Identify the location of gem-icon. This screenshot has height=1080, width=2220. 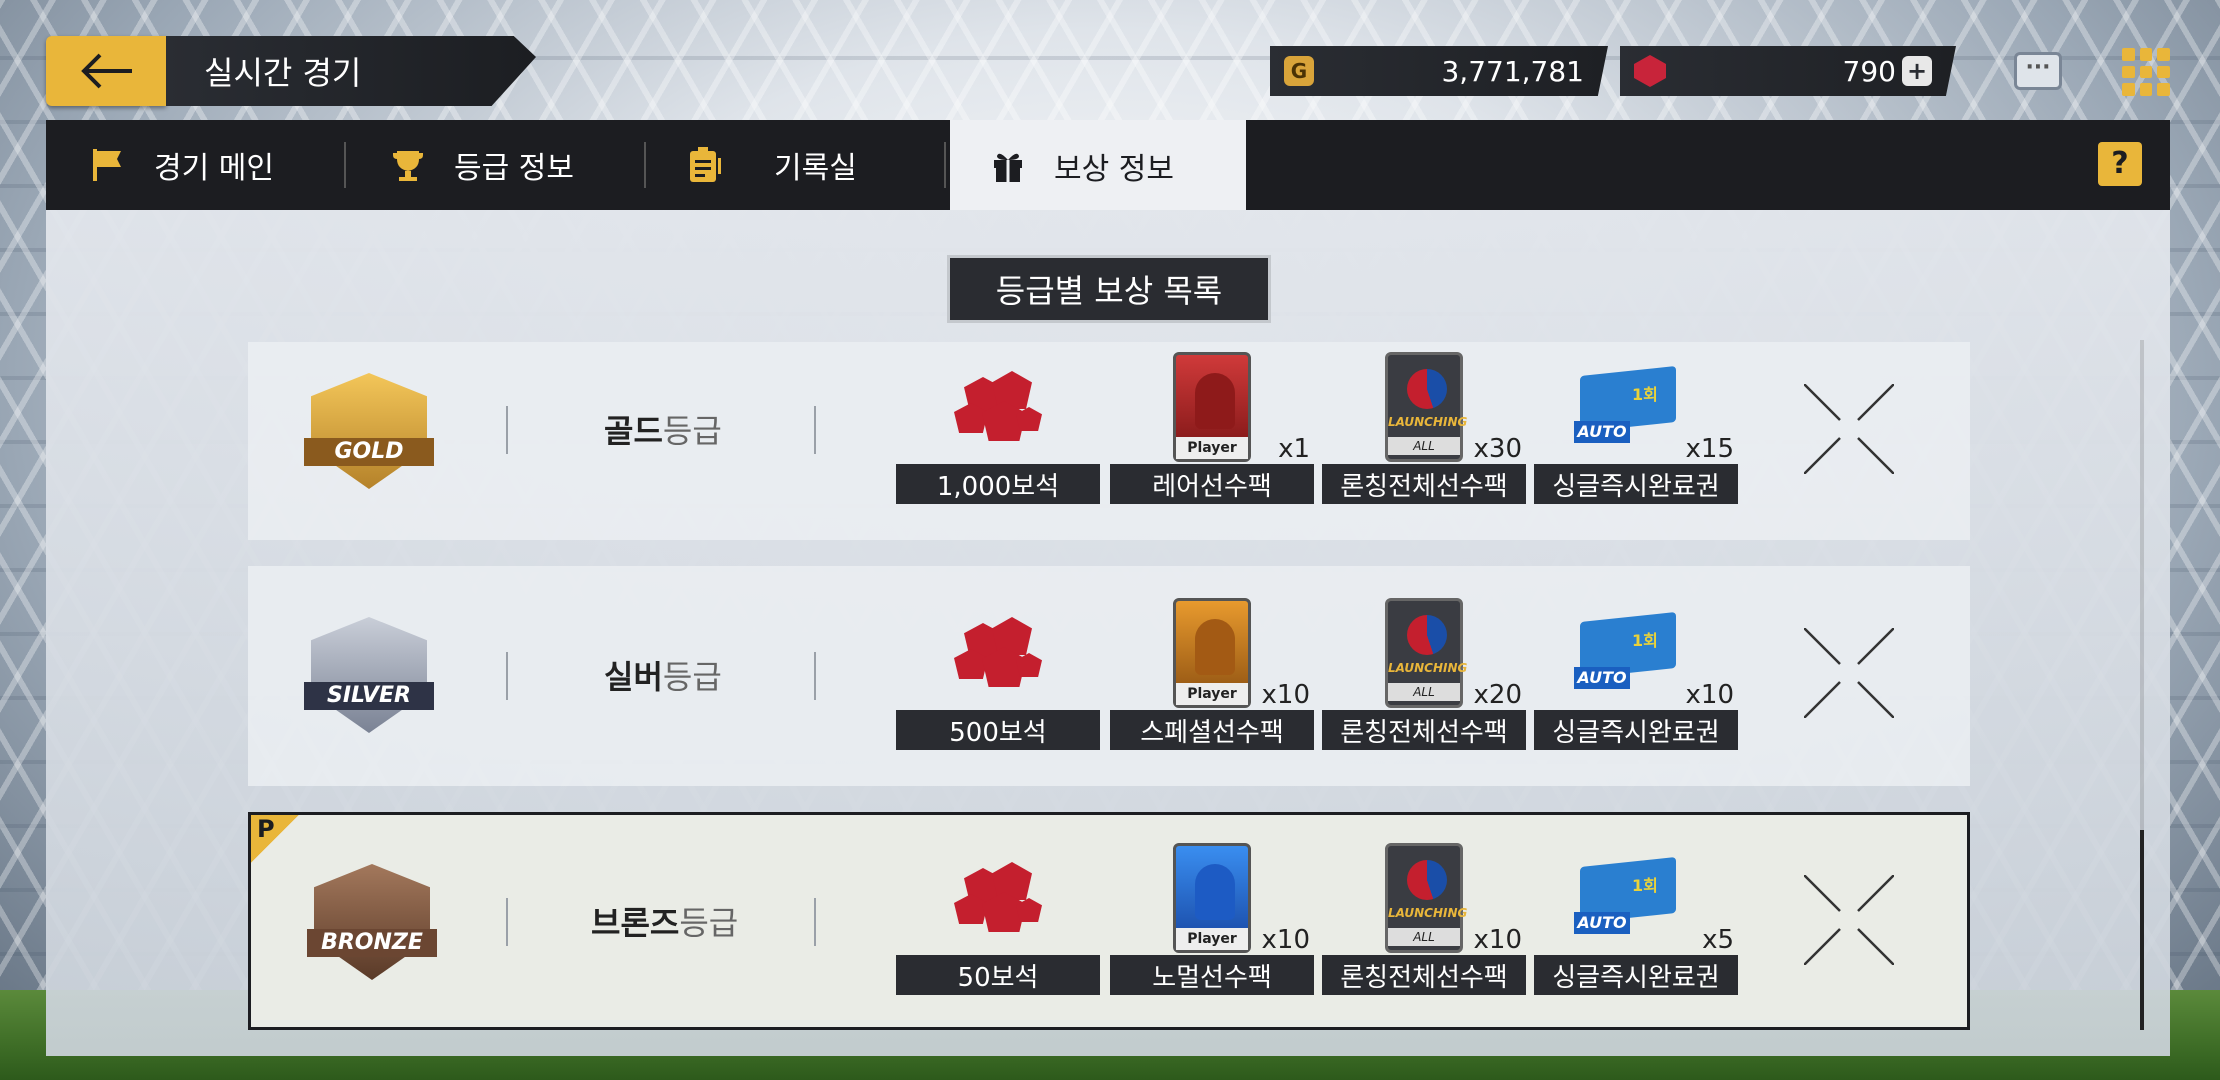
(1650, 71).